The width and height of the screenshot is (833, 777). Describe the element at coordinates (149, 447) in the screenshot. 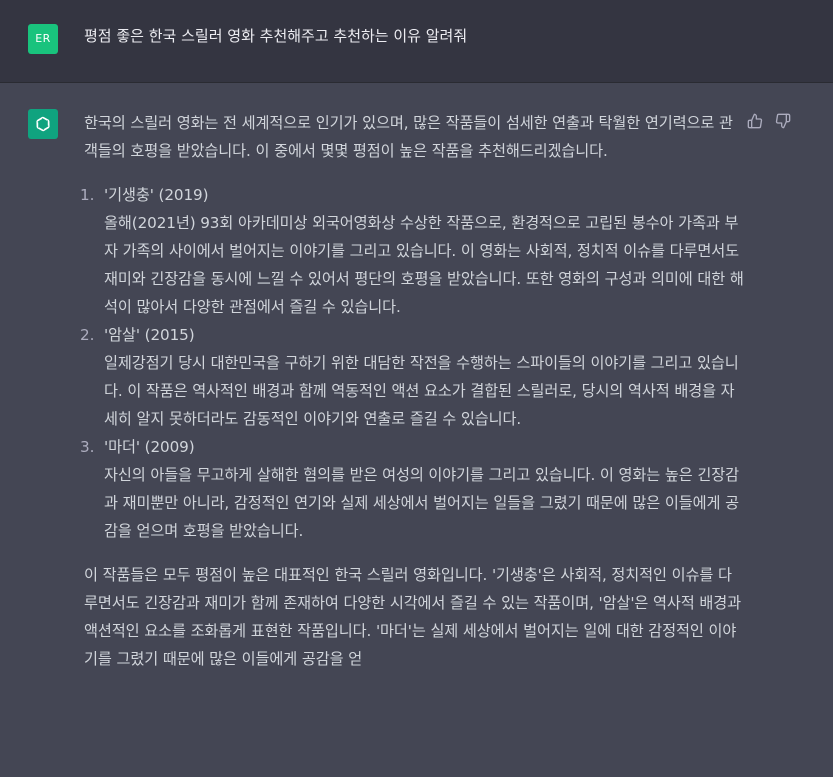

I see `movie-title: '마더' (2009)` at that location.